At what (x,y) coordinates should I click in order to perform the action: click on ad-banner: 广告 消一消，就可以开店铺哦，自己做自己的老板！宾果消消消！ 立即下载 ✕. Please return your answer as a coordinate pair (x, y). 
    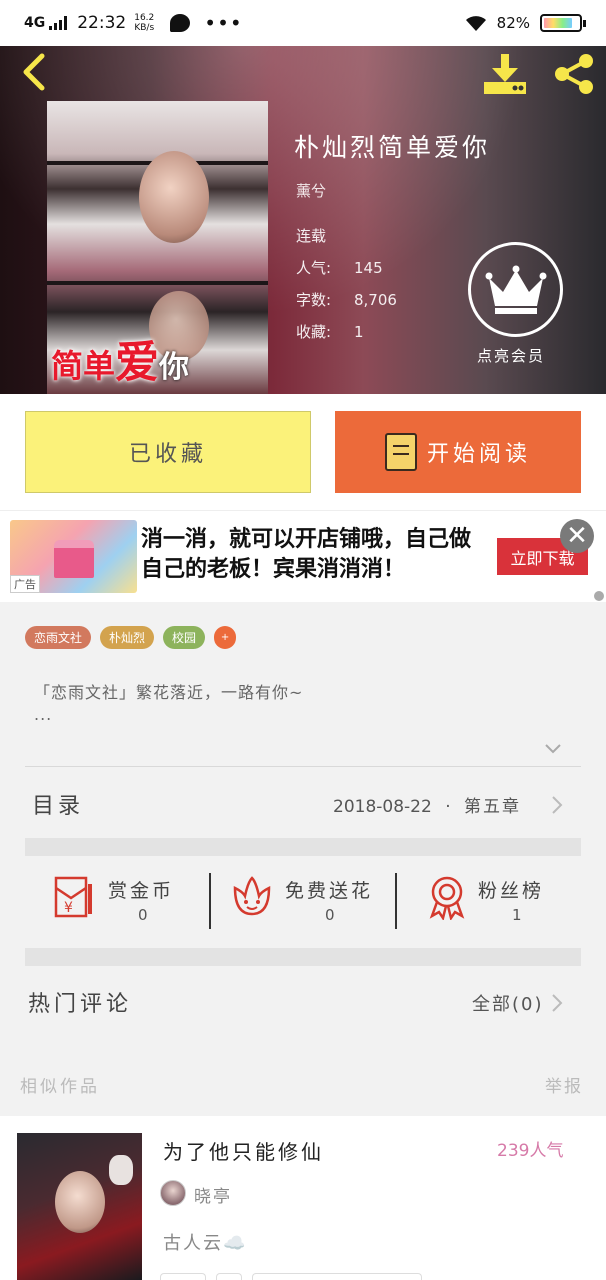
    Looking at the image, I should click on (303, 556).